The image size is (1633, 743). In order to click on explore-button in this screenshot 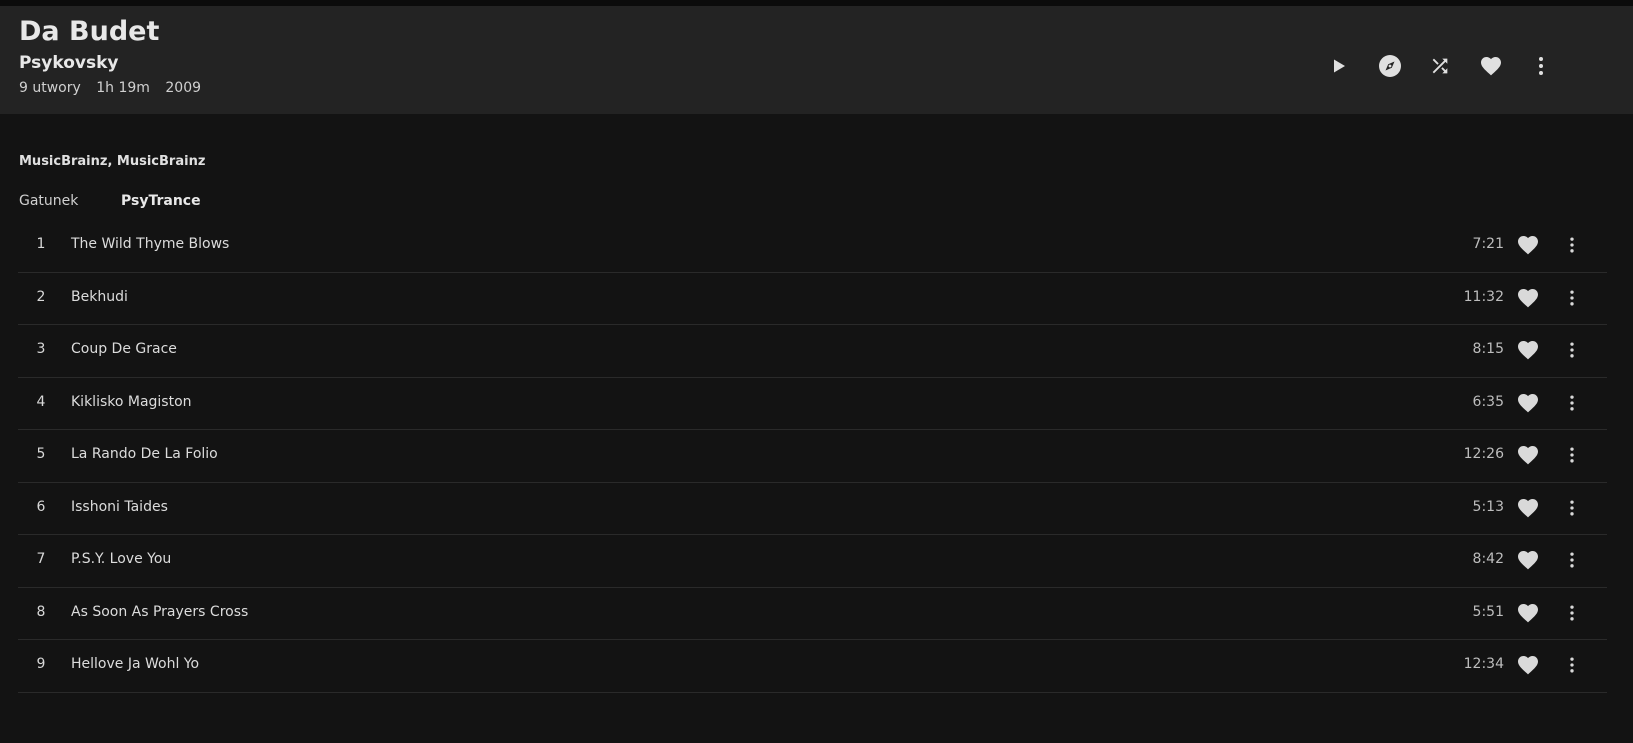, I will do `click(1390, 66)`.